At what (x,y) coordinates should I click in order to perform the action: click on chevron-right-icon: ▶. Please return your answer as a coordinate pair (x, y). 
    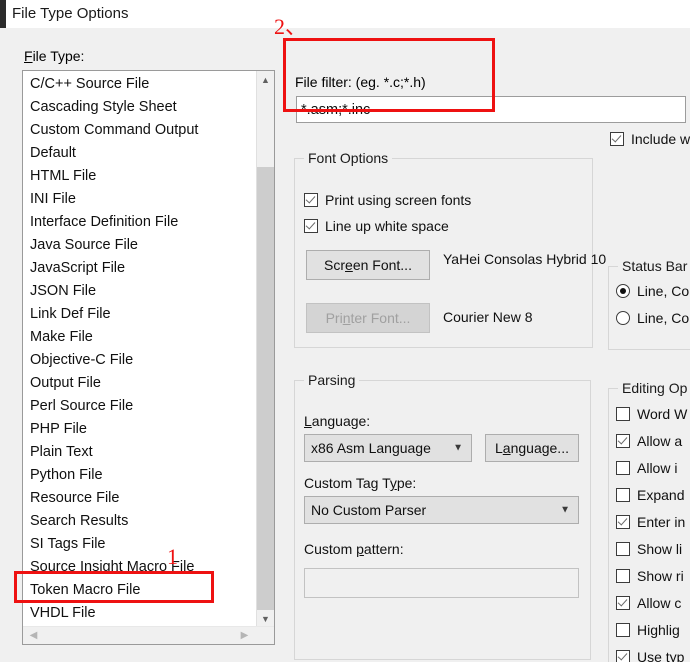
    Looking at the image, I should click on (244, 635).